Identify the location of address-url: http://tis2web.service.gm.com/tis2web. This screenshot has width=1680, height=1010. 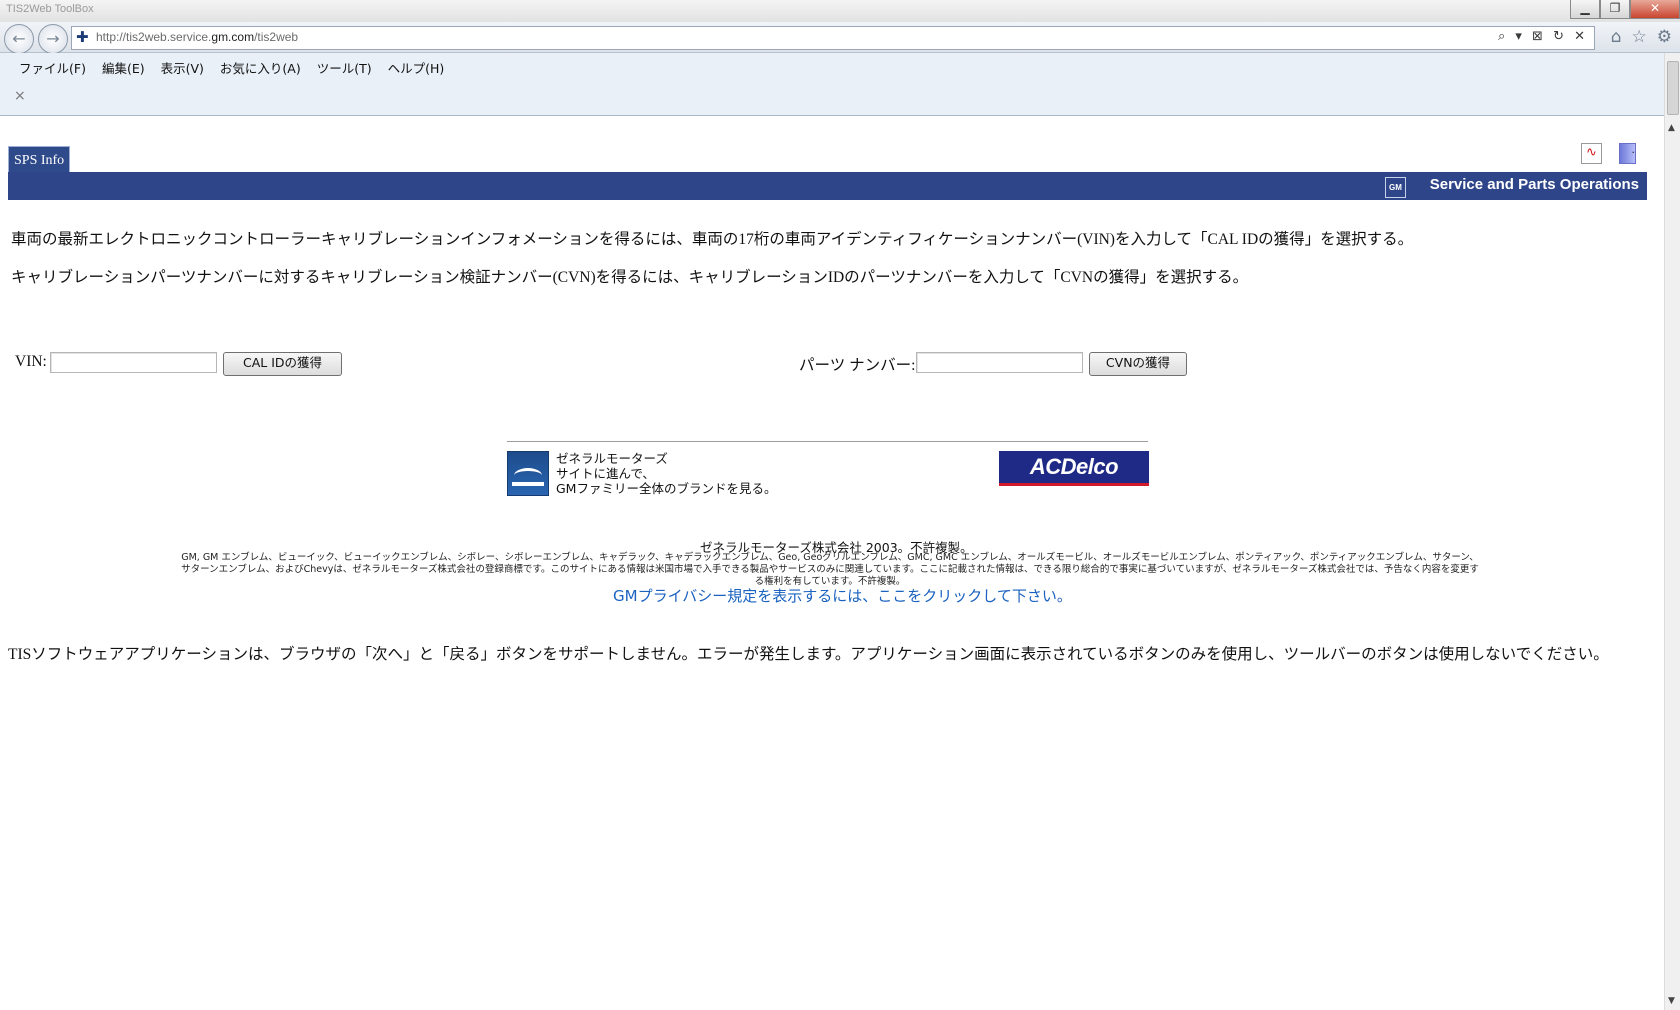
(197, 37).